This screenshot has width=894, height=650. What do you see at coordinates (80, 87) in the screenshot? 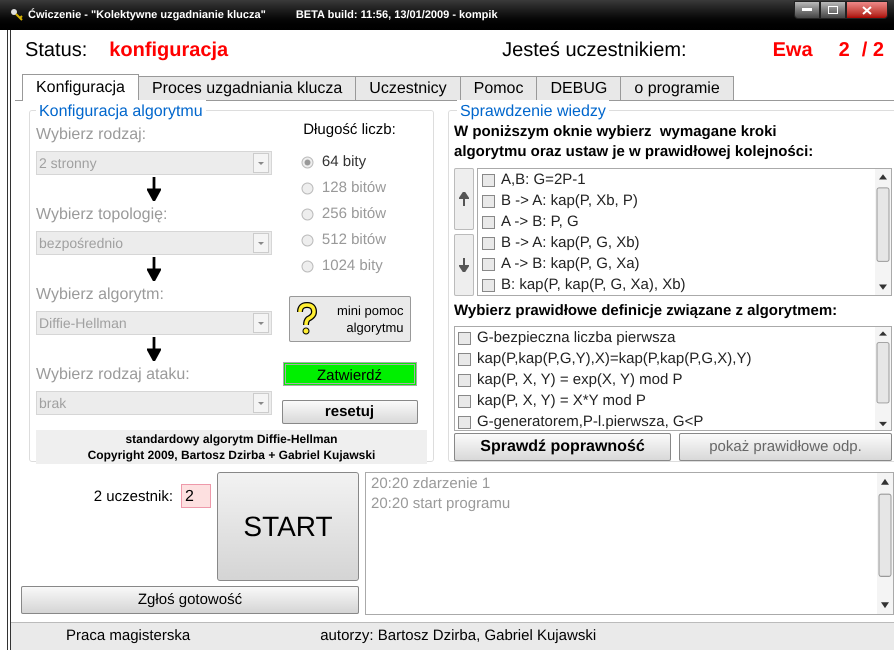
I see `tab: Konfiguracja` at bounding box center [80, 87].